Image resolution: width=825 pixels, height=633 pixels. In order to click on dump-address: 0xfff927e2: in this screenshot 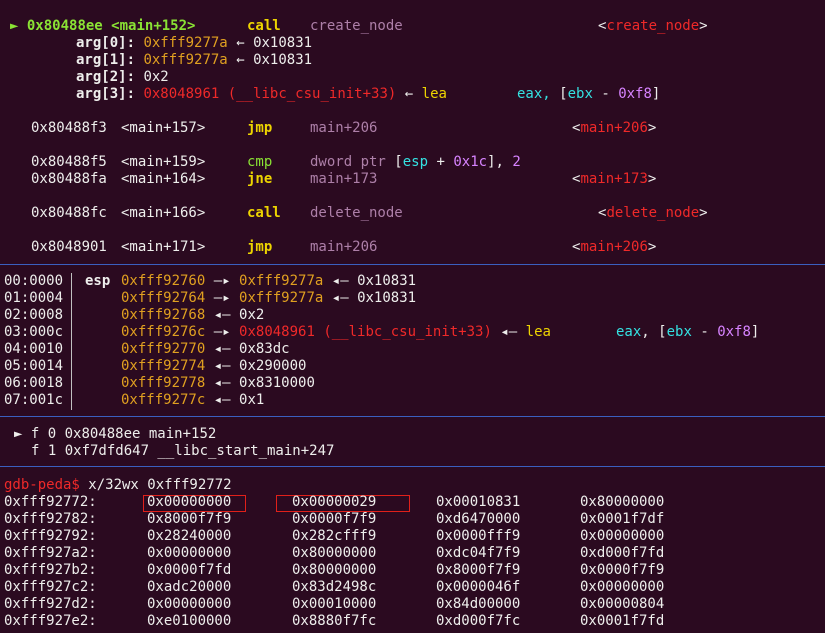, I will do `click(50, 621)`.